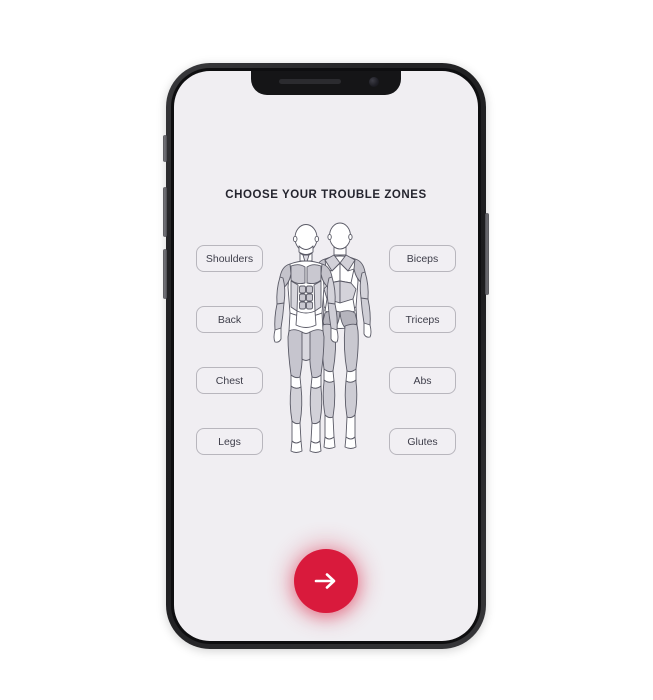 This screenshot has width=653, height=700. What do you see at coordinates (229, 350) in the screenshot?
I see `zone-button-column-left: Shoulders Back Chest Legs` at bounding box center [229, 350].